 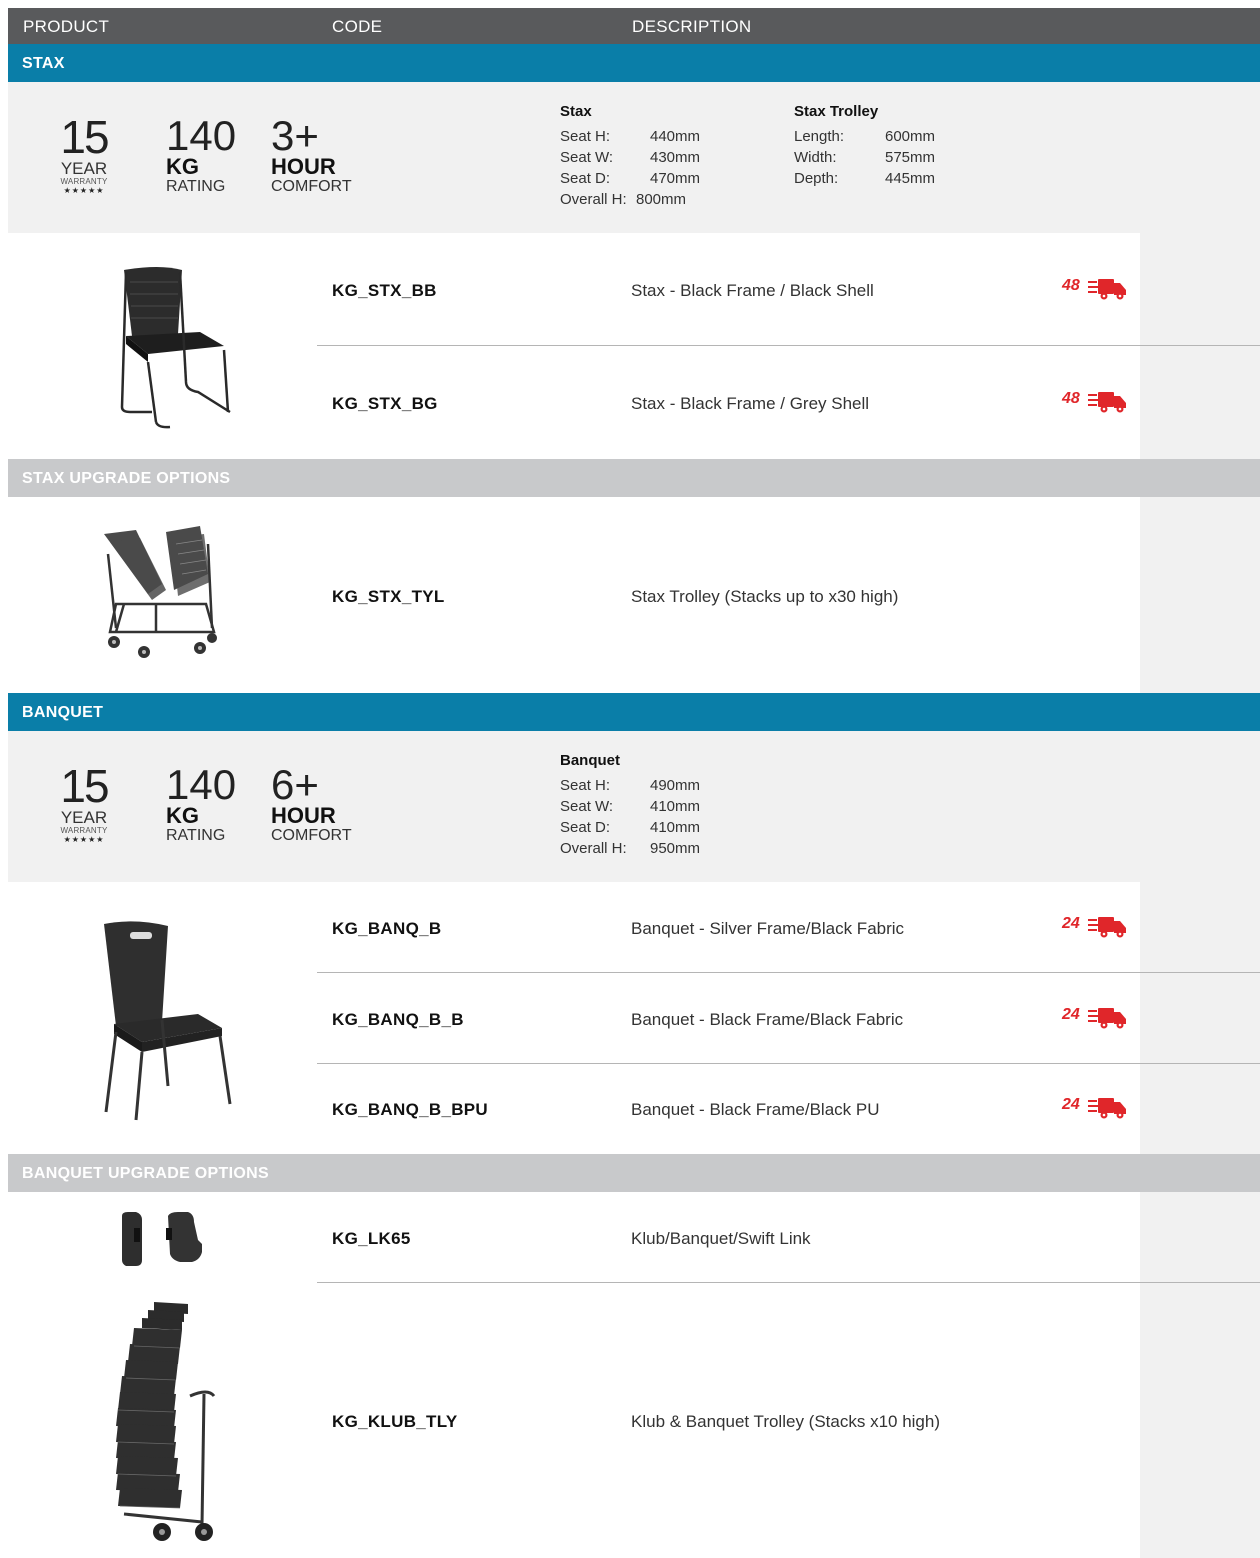 I want to click on comfort-hours: 3+, so click(x=295, y=135).